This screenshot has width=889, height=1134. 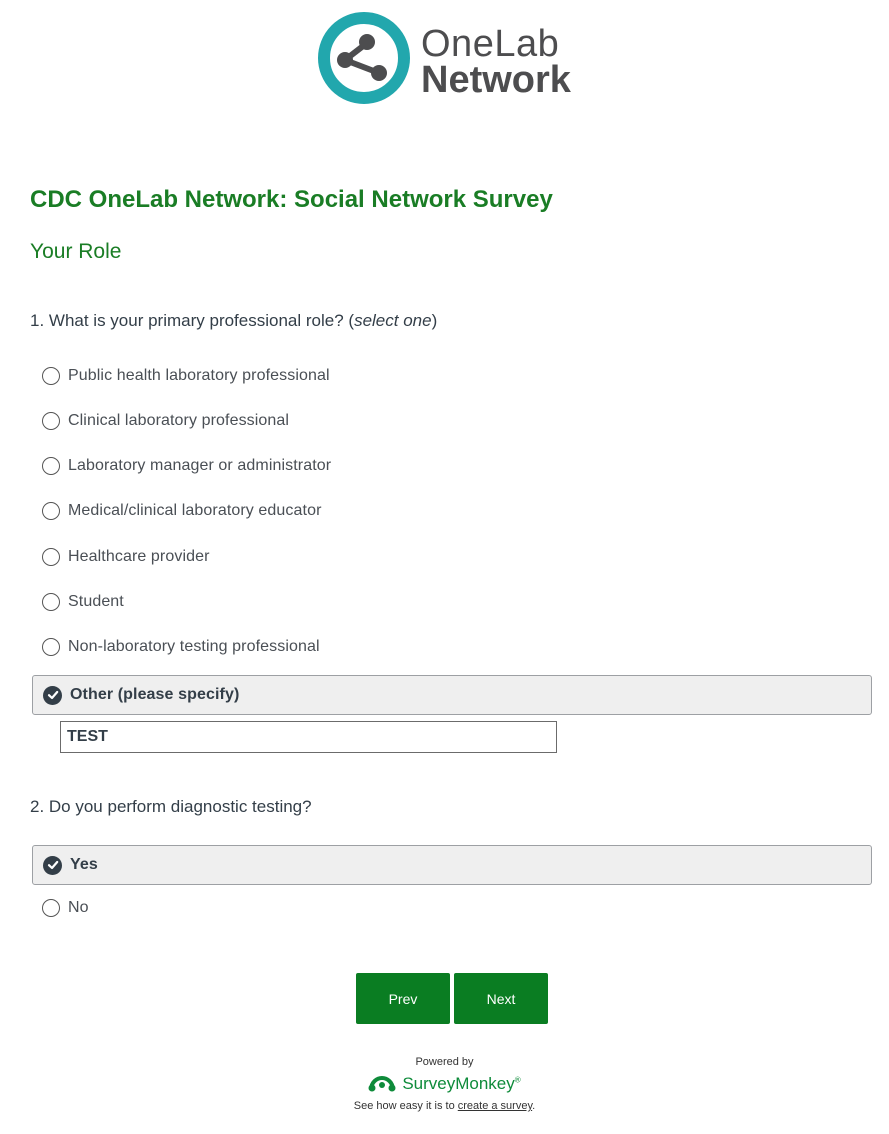 What do you see at coordinates (452, 421) in the screenshot?
I see `q1-option-clinical: Clinical laboratory professional` at bounding box center [452, 421].